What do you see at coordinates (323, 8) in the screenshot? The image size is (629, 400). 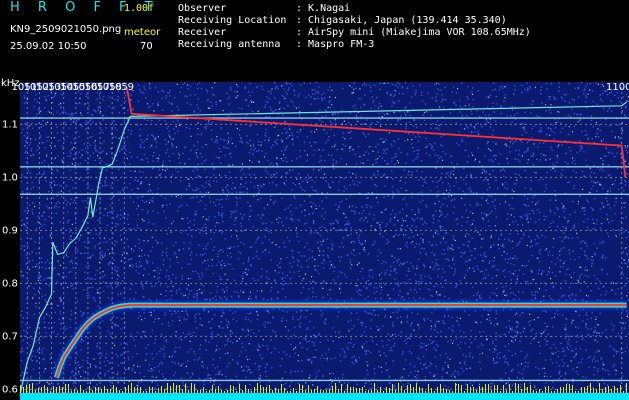 I see `observer-value: : K.Nagai` at bounding box center [323, 8].